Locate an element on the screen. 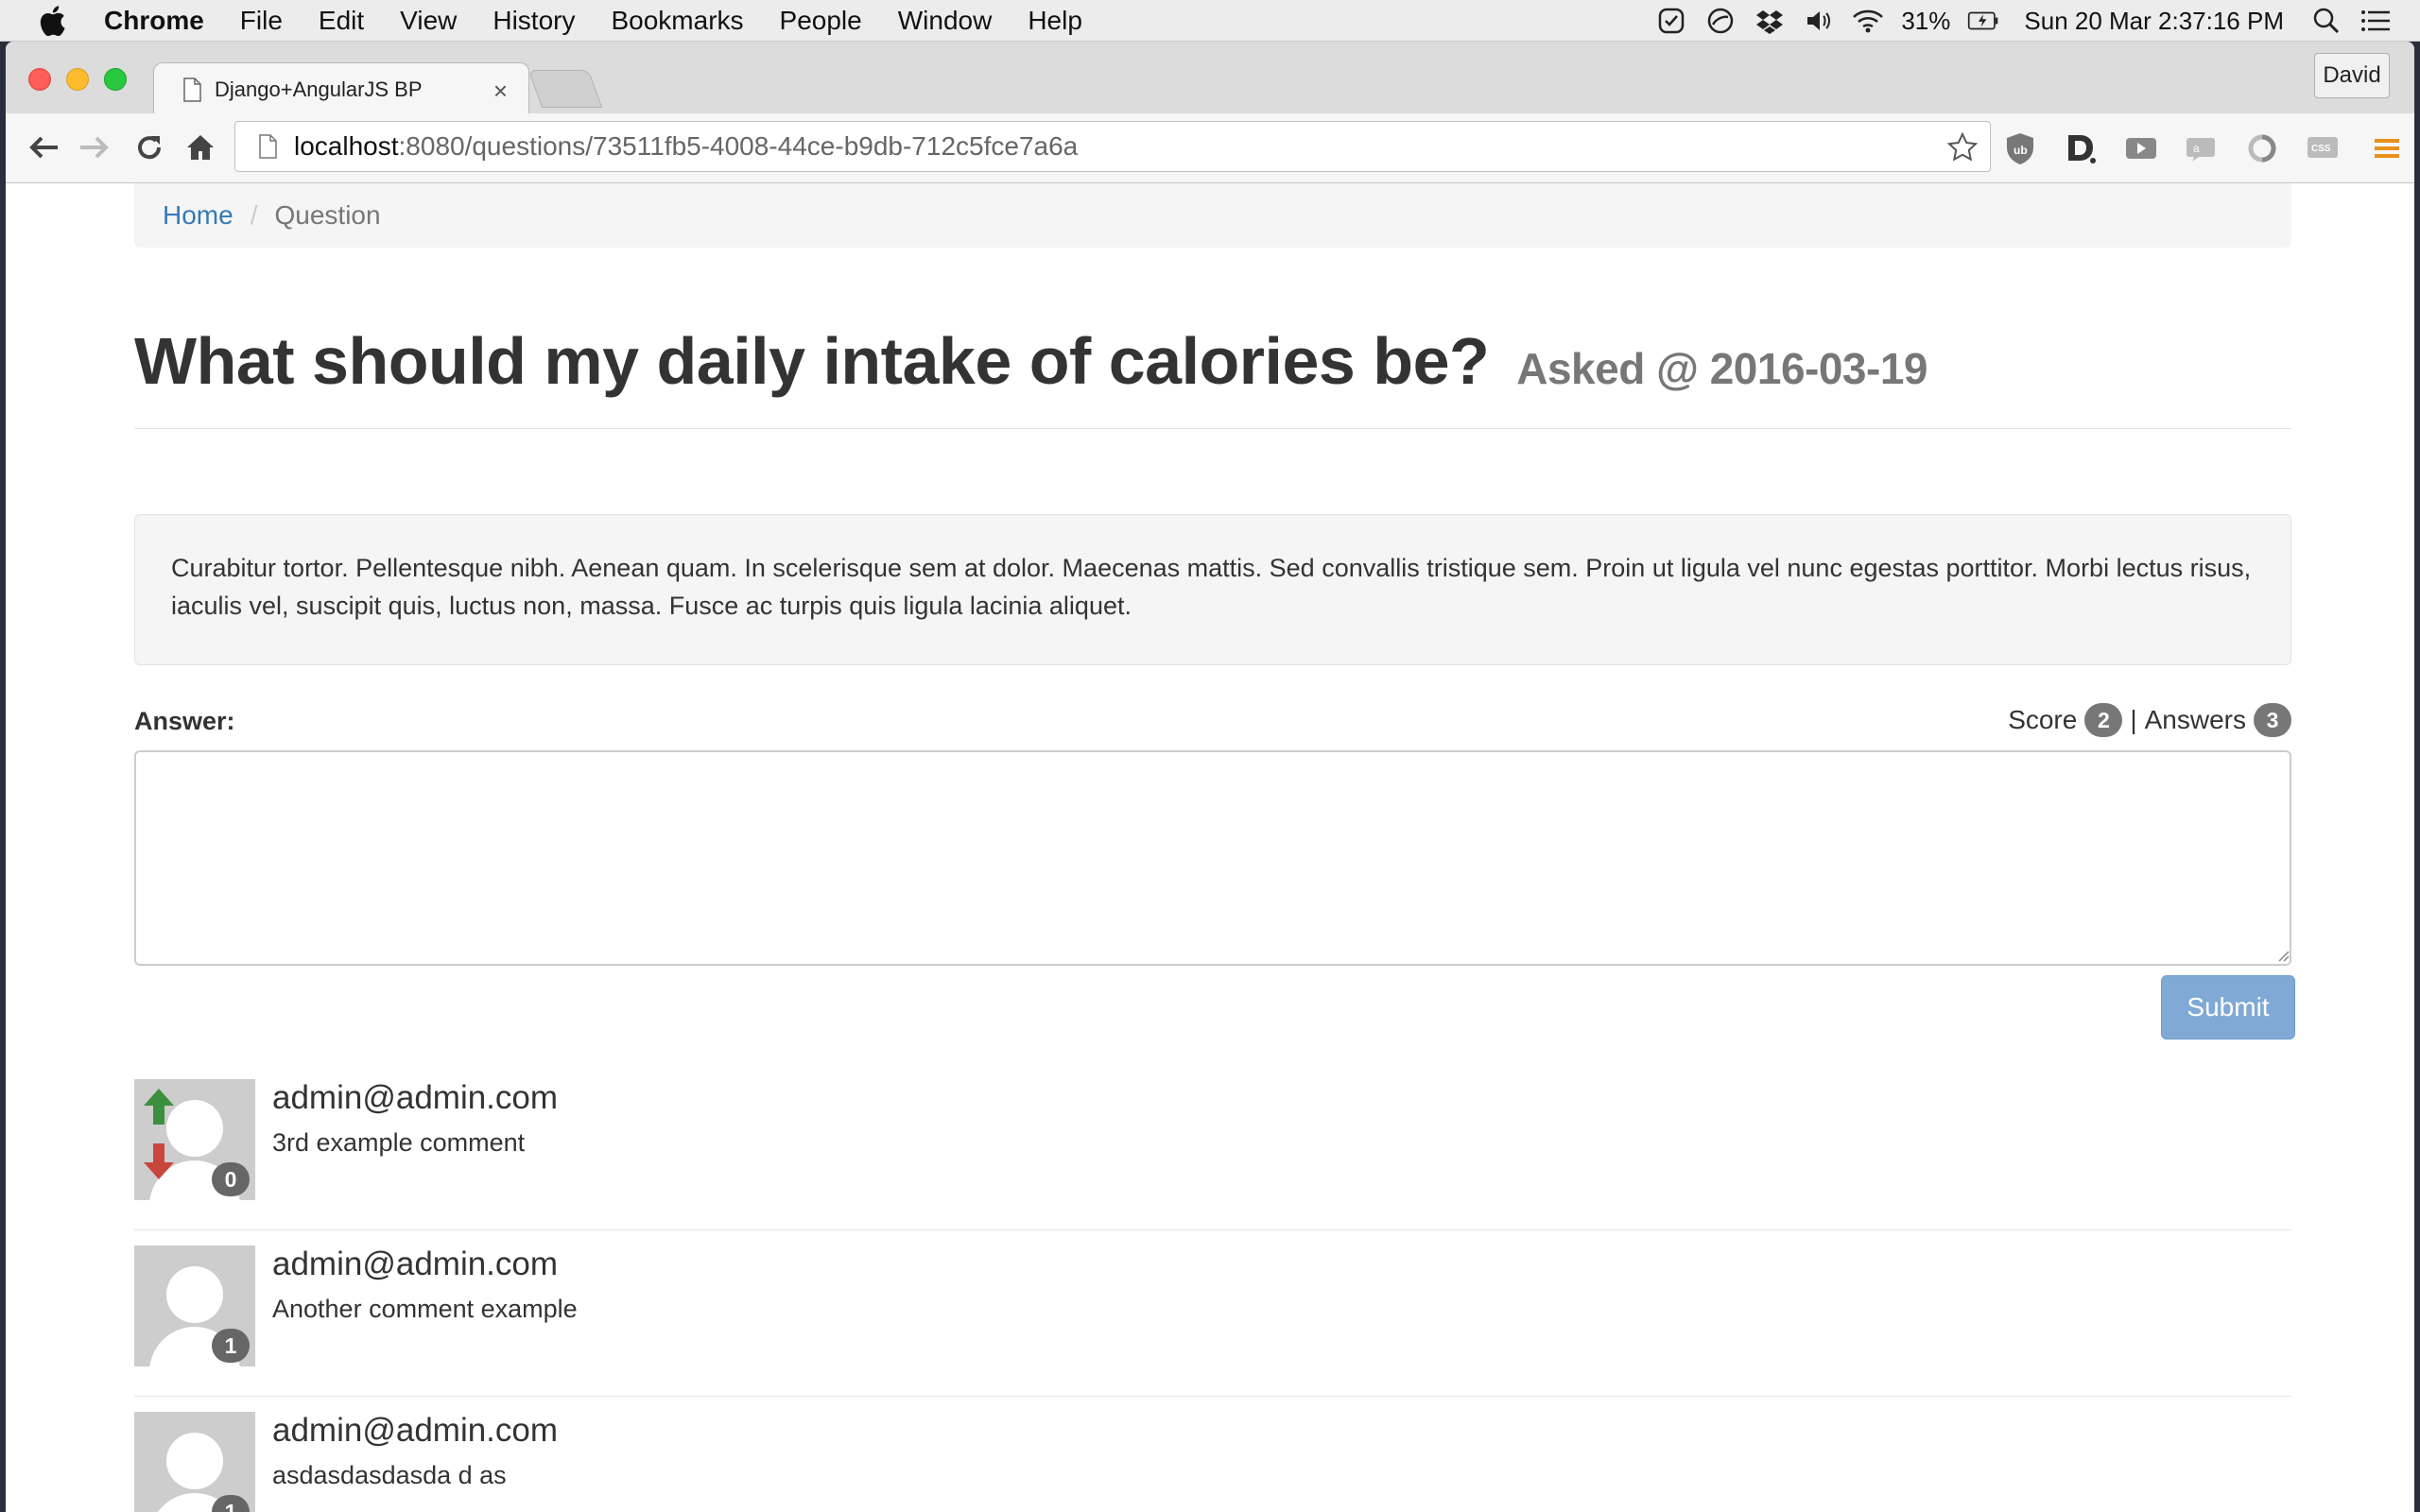  menu-window: Window is located at coordinates (945, 21).